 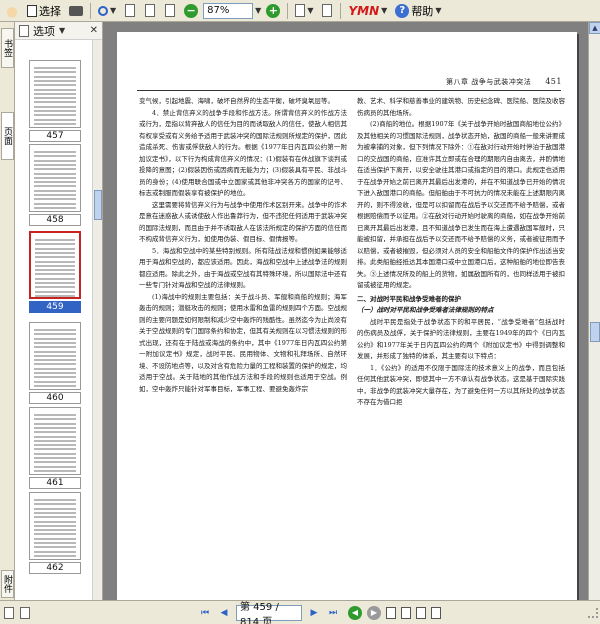 What do you see at coordinates (409, 298) in the screenshot?
I see `section-heading: 二、对战时平民和战争受难者的保护` at bounding box center [409, 298].